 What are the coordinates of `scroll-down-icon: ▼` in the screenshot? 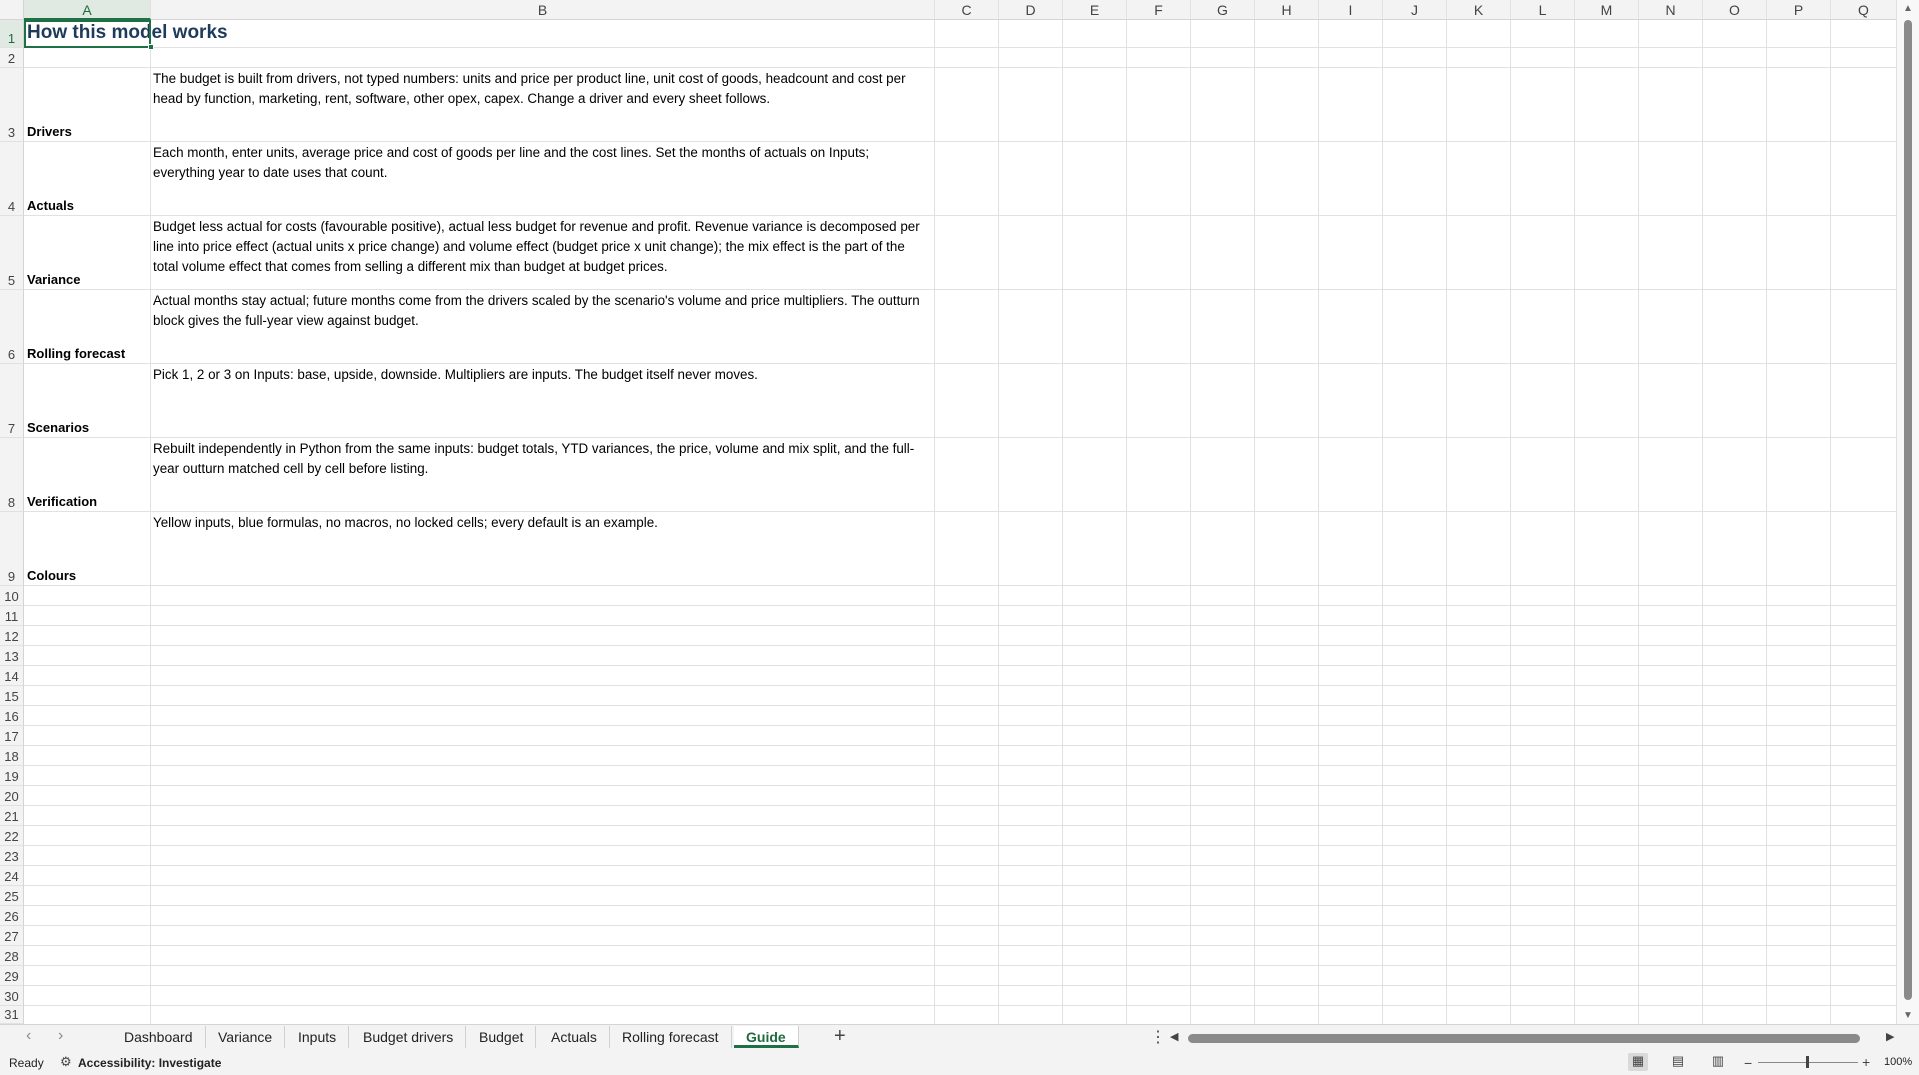 It's located at (1908, 1015).